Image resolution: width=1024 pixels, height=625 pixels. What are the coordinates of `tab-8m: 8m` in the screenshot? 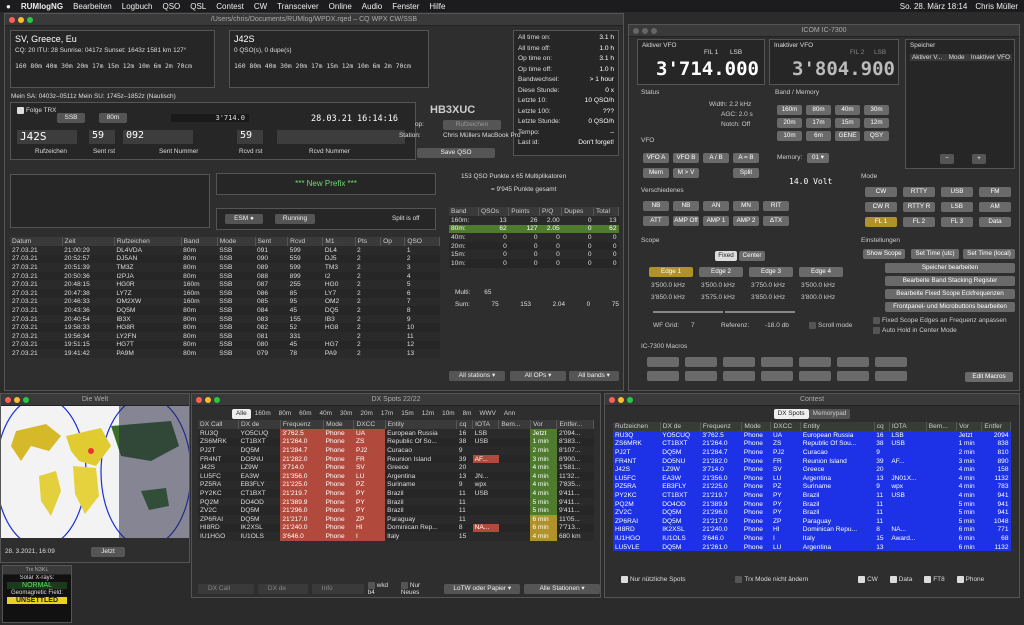 It's located at (467, 414).